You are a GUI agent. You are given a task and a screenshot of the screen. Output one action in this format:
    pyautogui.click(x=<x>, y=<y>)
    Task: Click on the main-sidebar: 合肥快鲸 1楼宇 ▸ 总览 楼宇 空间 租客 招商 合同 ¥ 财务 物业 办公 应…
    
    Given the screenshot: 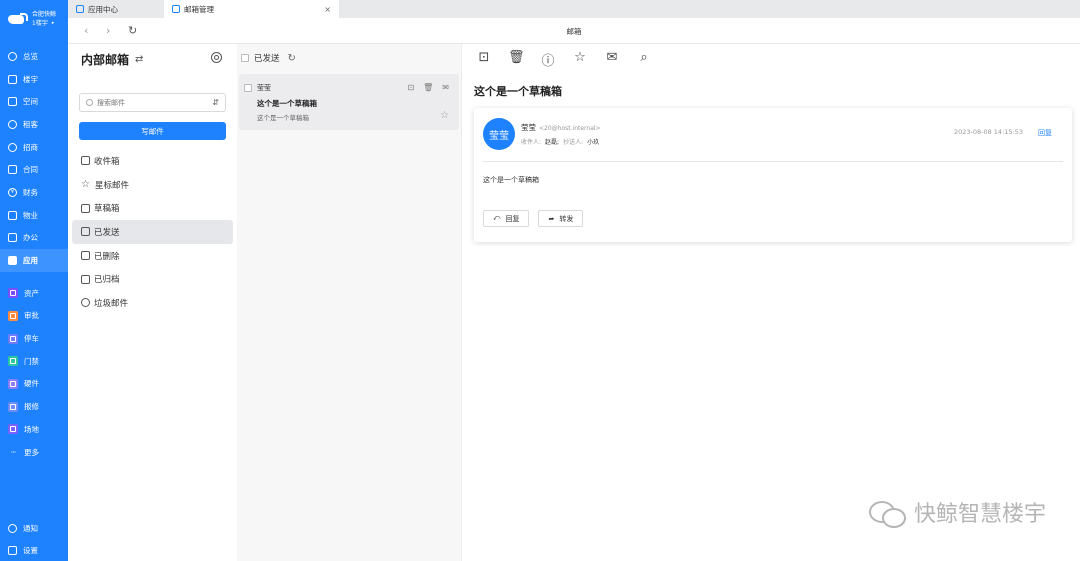 What is the action you would take?
    pyautogui.click(x=34, y=280)
    